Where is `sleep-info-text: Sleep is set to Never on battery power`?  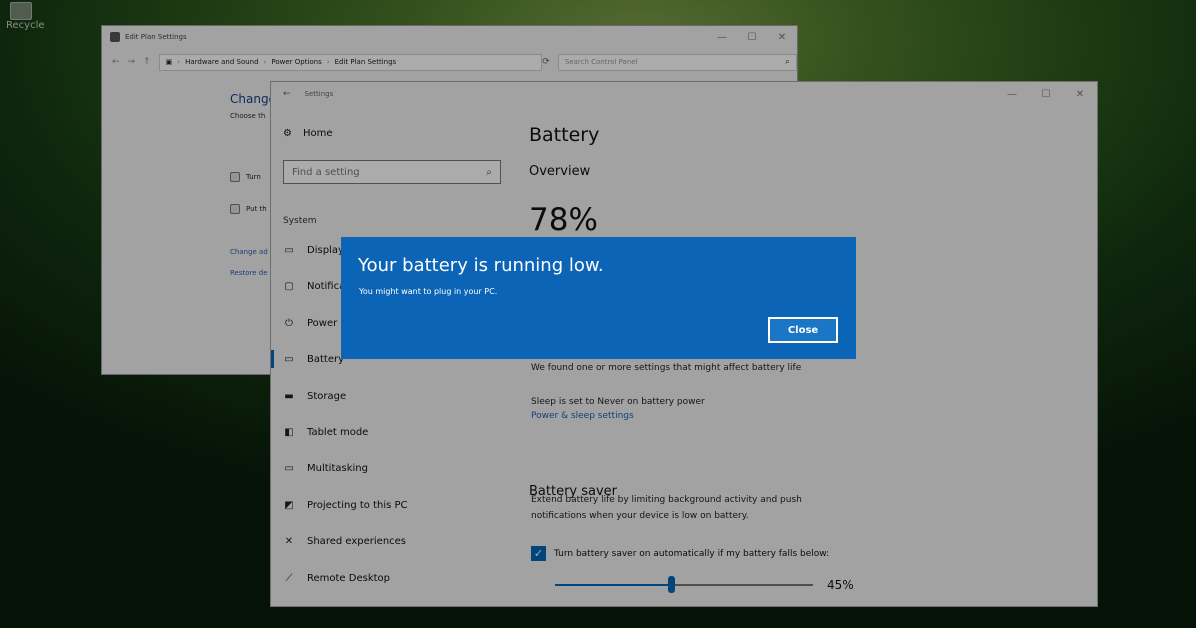
sleep-info-text: Sleep is set to Never on battery power is located at coordinates (618, 402).